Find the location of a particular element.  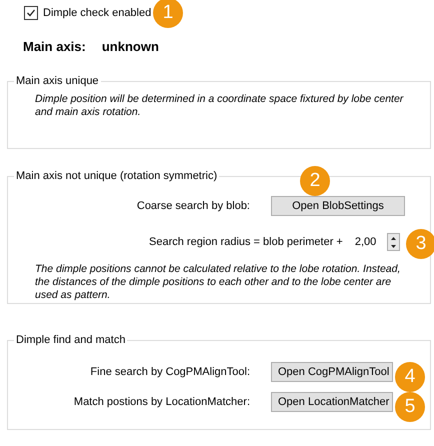

group-title: Main axis unique is located at coordinates (57, 81).